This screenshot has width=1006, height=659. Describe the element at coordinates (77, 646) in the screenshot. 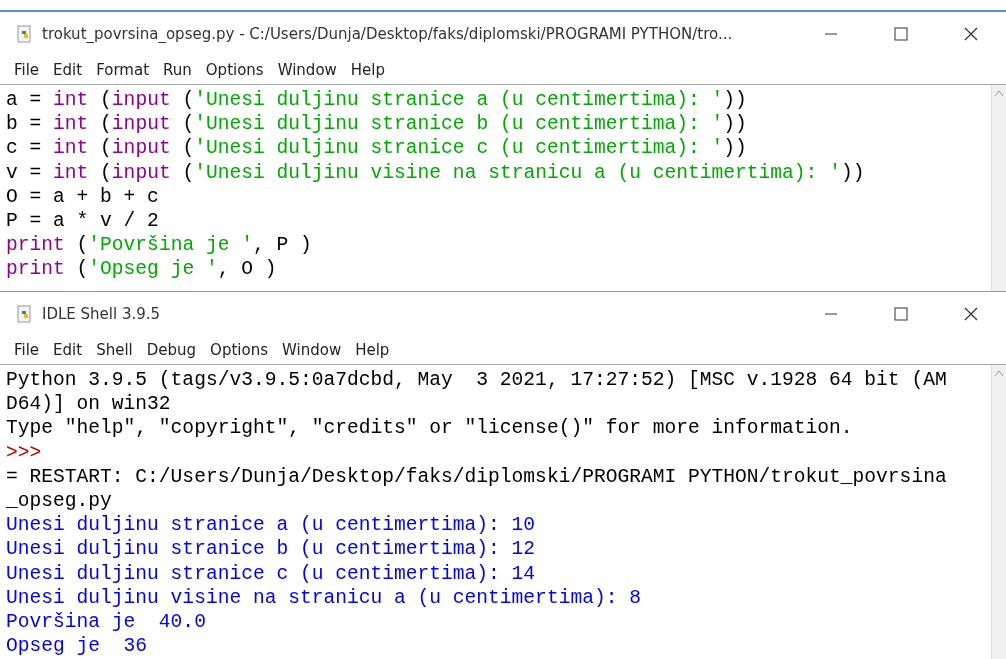

I see `shell-line: Opseg je 36` at that location.